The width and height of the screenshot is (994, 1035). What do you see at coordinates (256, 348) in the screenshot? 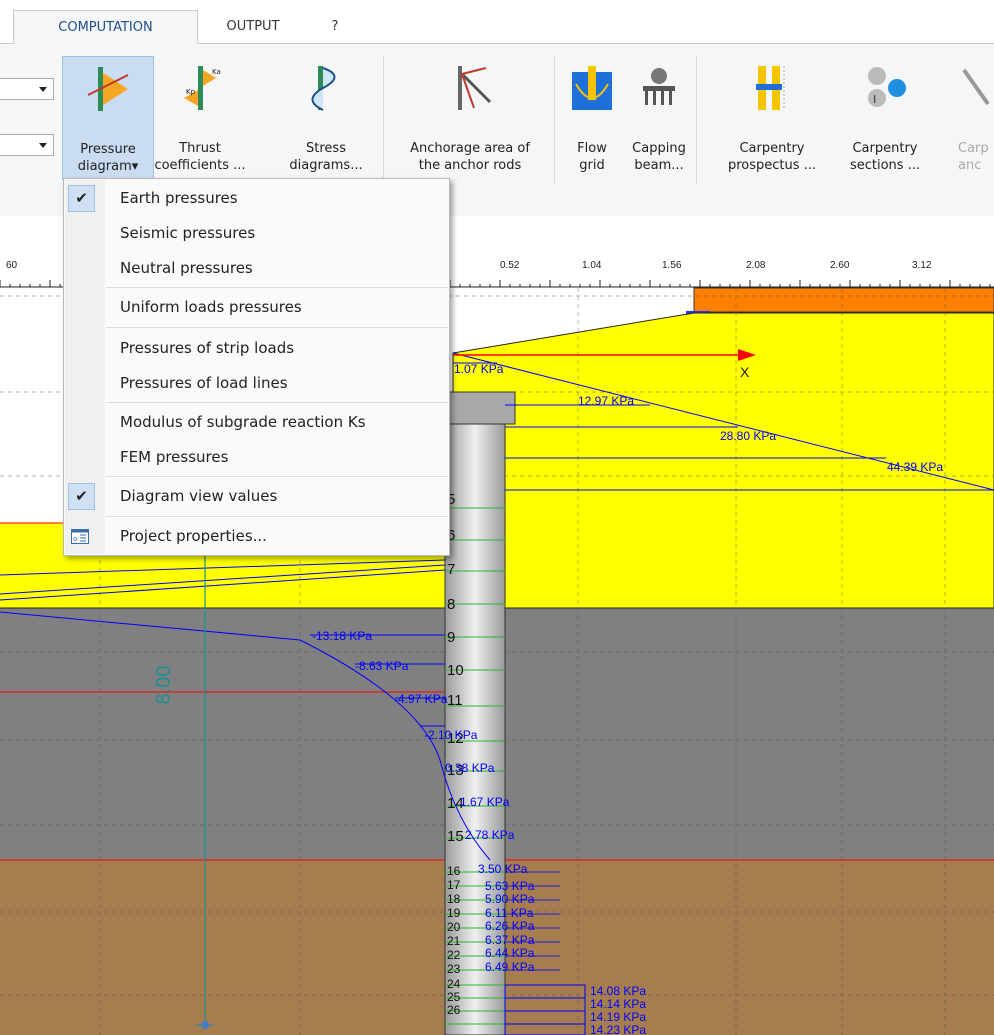
I see `menu-item-strip-loads: Pressures of strip loads` at bounding box center [256, 348].